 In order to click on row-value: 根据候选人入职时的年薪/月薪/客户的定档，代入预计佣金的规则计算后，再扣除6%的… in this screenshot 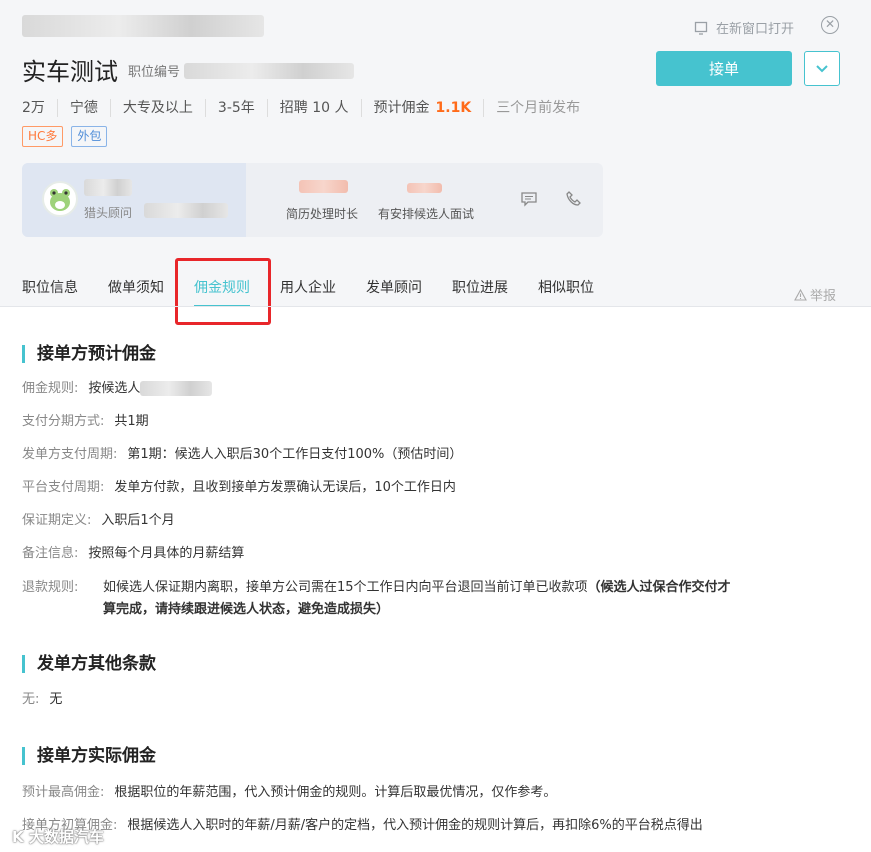, I will do `click(415, 825)`.